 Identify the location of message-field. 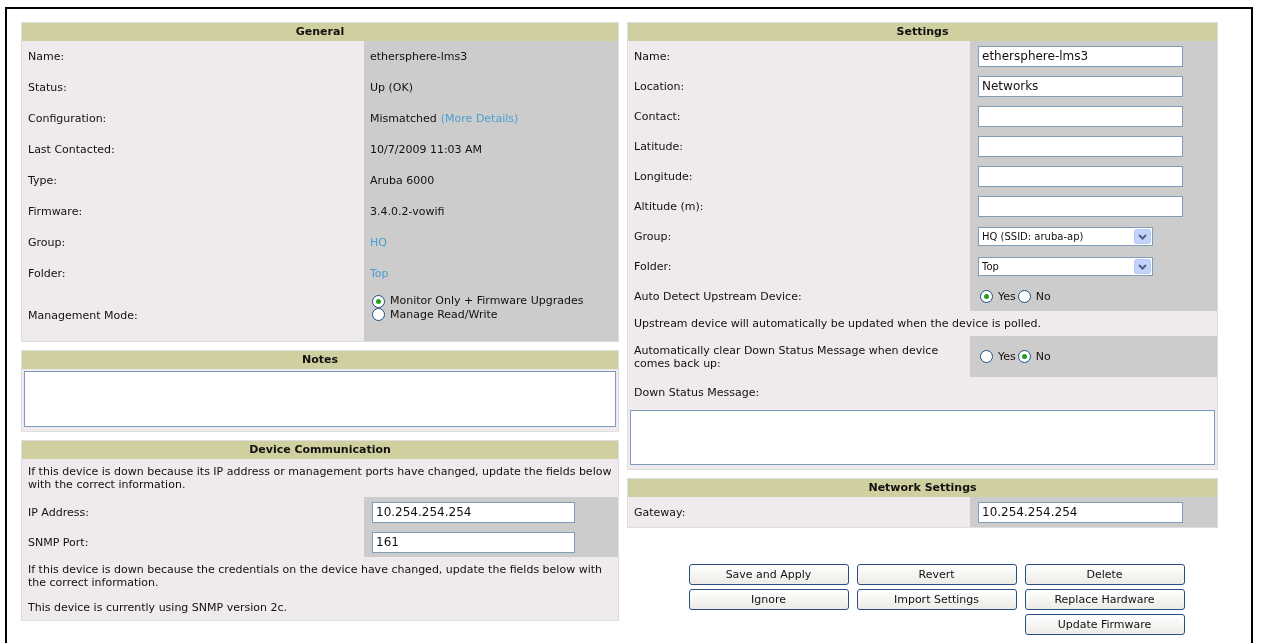
(922, 437).